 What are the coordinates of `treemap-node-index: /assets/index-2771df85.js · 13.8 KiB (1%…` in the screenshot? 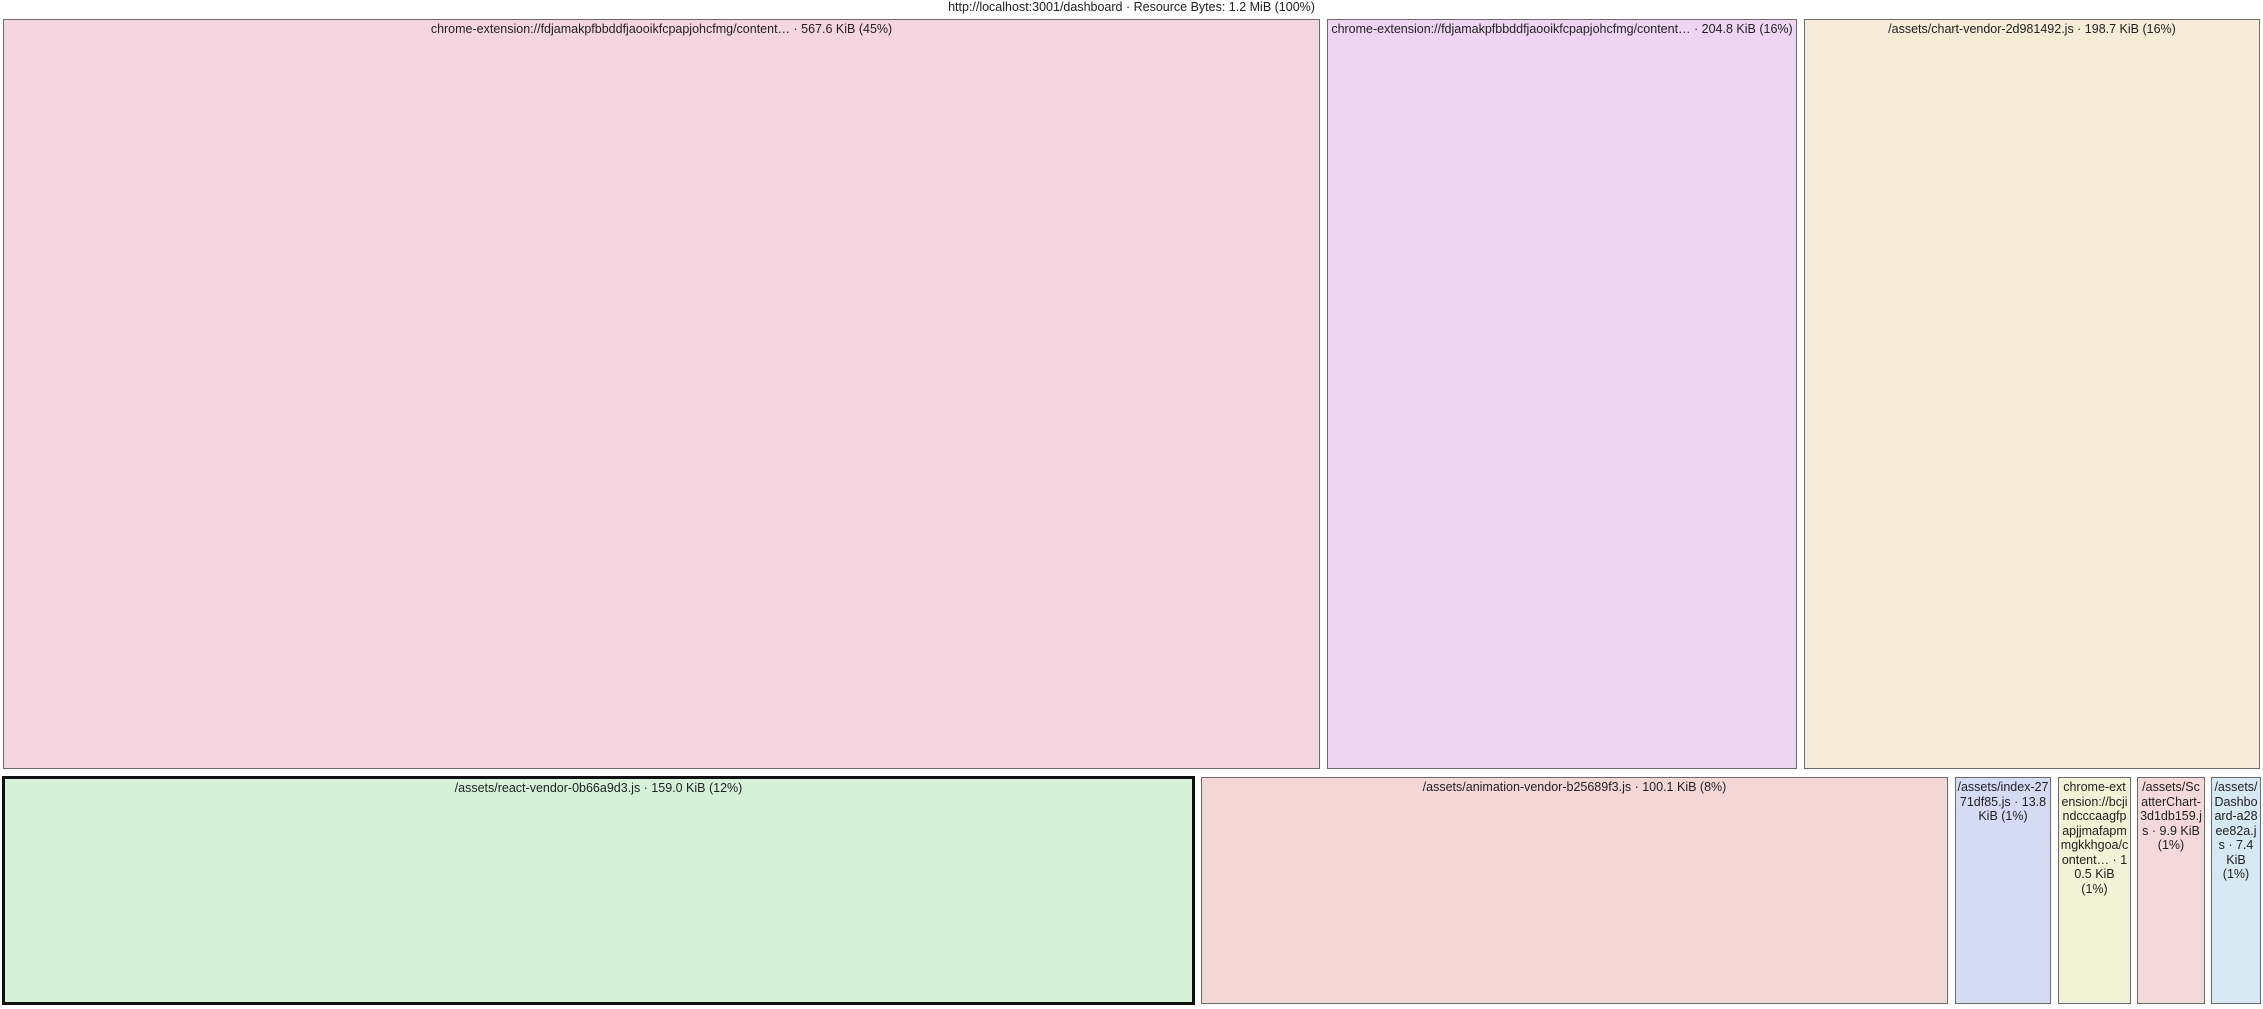 It's located at (2003, 890).